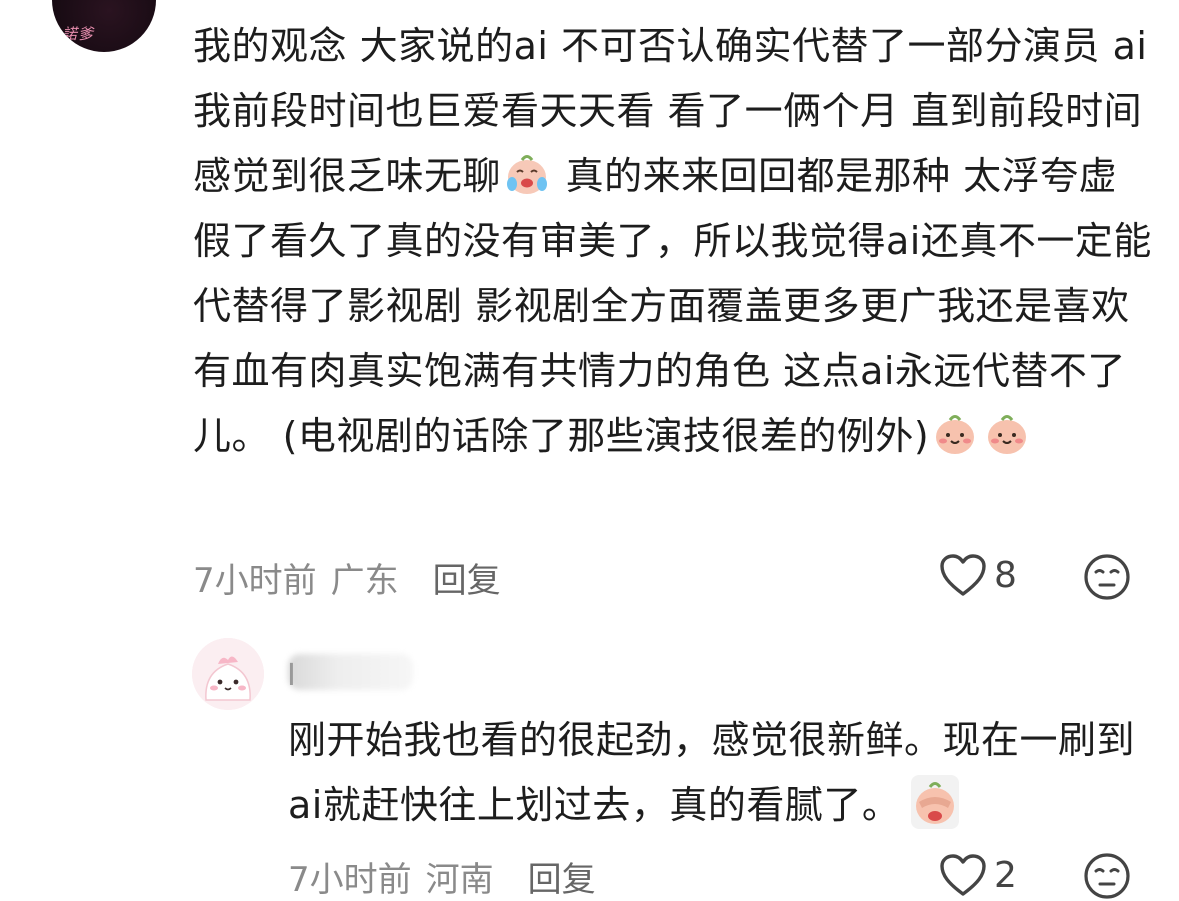 The height and width of the screenshot is (901, 1179). Describe the element at coordinates (467, 581) in the screenshot. I see `reply-button: 回复` at that location.